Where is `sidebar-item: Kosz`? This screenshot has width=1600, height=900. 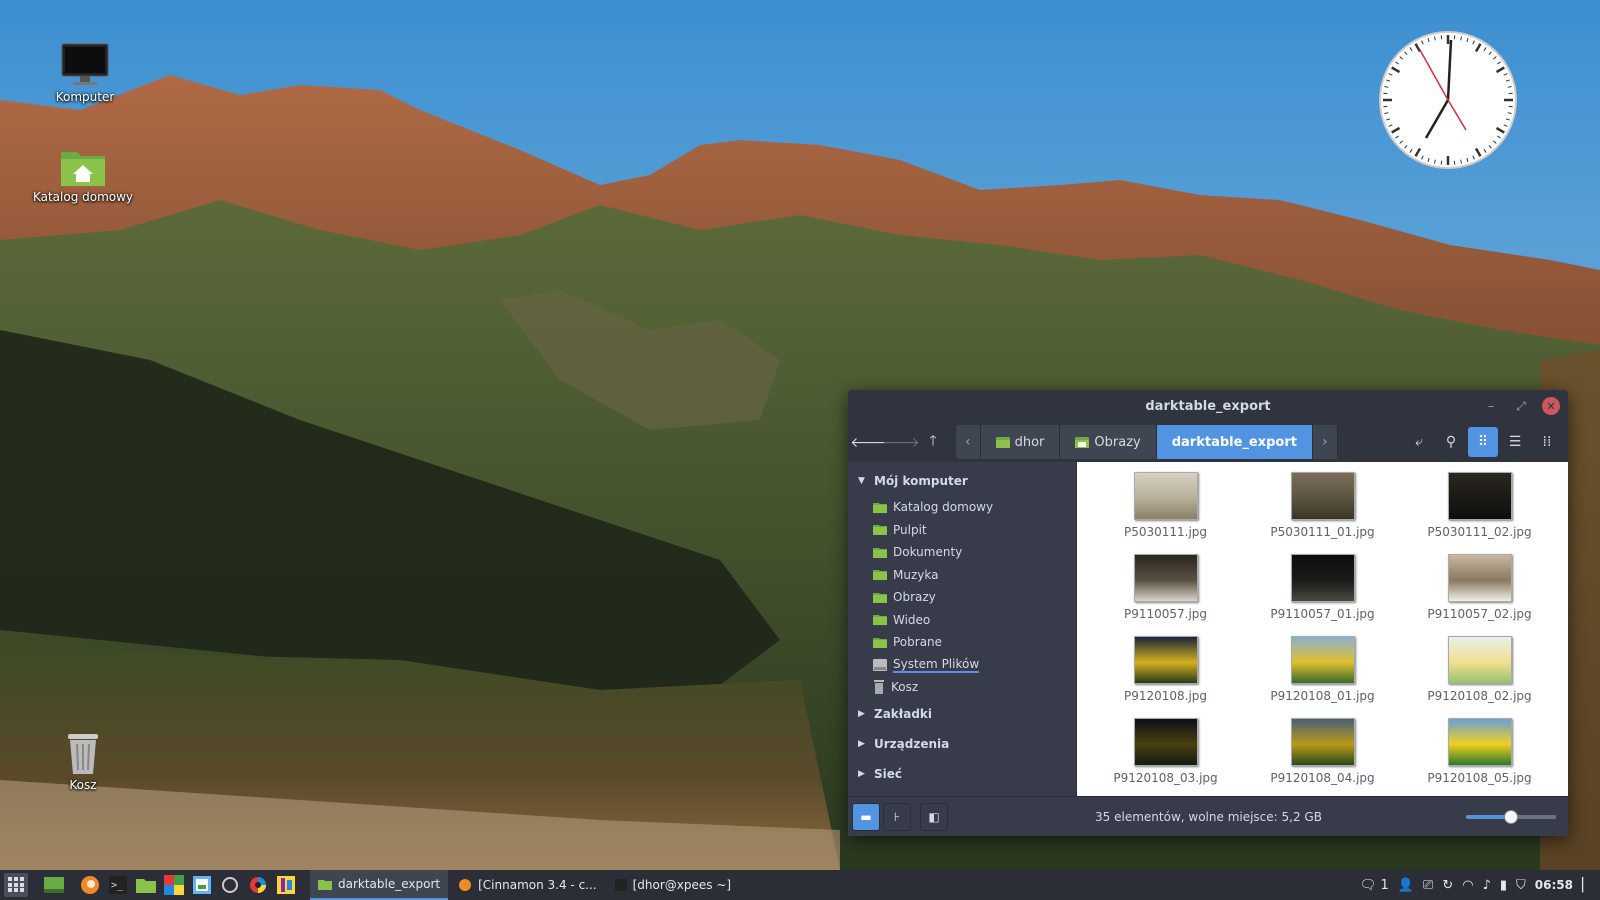
sidebar-item: Kosz is located at coordinates (962, 687).